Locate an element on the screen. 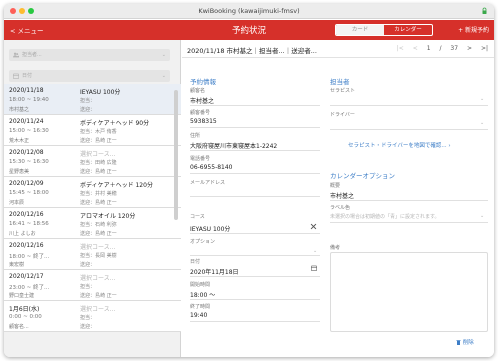  memo-label: 備考 is located at coordinates (335, 248).